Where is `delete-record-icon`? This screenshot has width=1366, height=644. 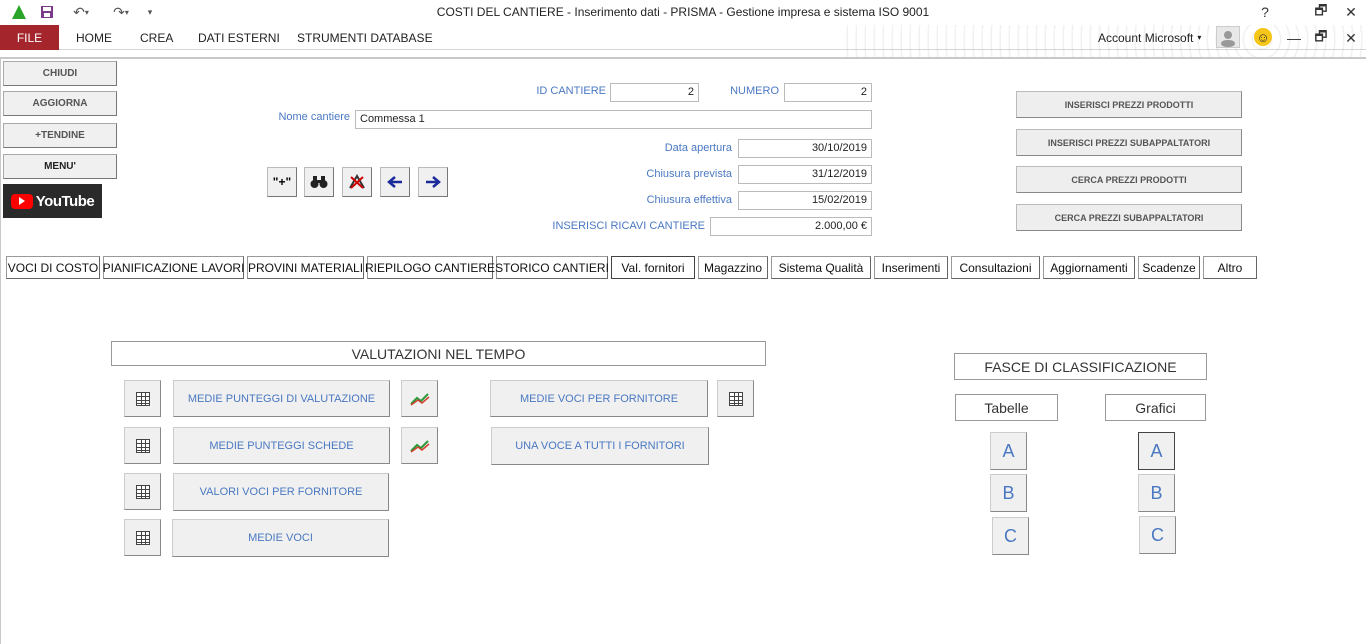 delete-record-icon is located at coordinates (357, 181).